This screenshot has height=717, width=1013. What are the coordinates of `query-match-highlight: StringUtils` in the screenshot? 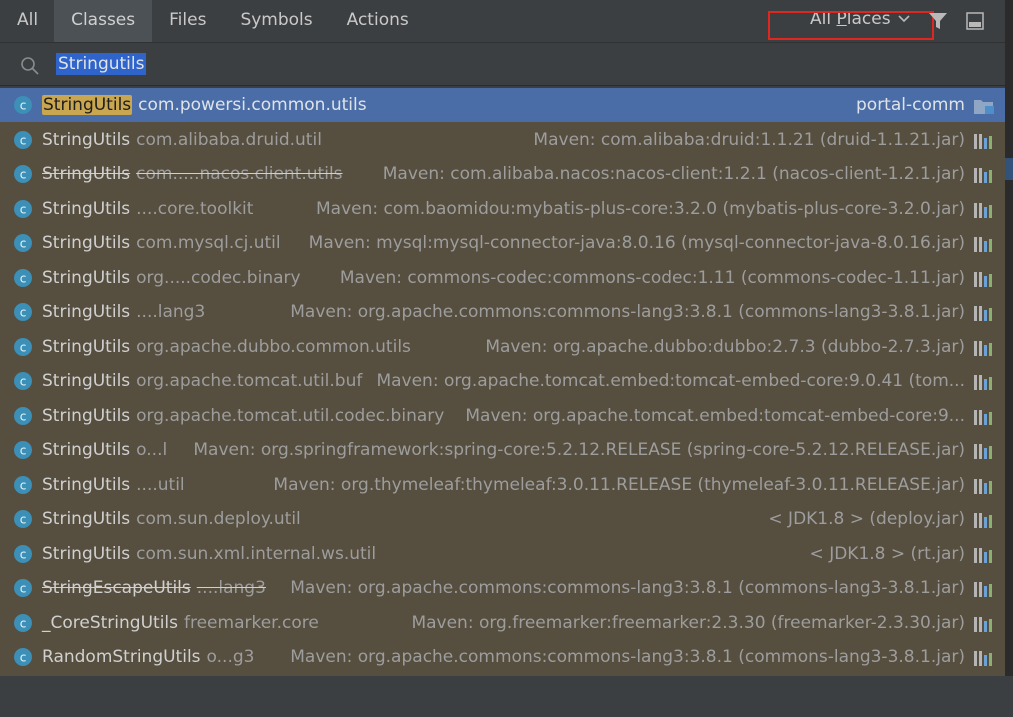 It's located at (87, 105).